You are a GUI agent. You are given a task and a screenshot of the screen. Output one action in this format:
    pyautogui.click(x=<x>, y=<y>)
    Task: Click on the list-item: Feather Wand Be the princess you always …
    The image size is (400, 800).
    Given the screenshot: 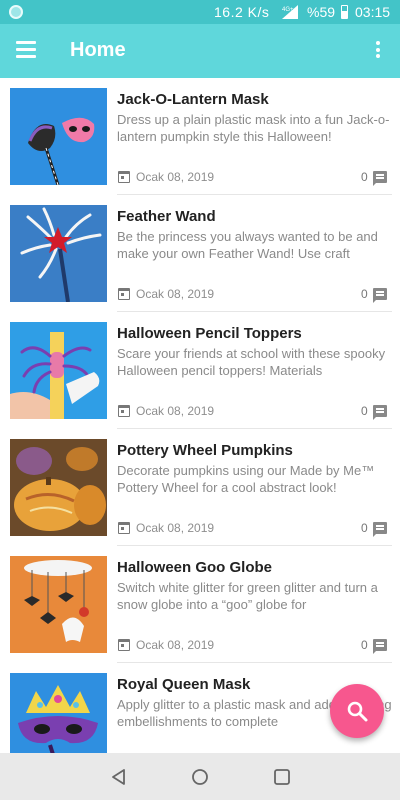 What is the action you would take?
    pyautogui.click(x=200, y=253)
    